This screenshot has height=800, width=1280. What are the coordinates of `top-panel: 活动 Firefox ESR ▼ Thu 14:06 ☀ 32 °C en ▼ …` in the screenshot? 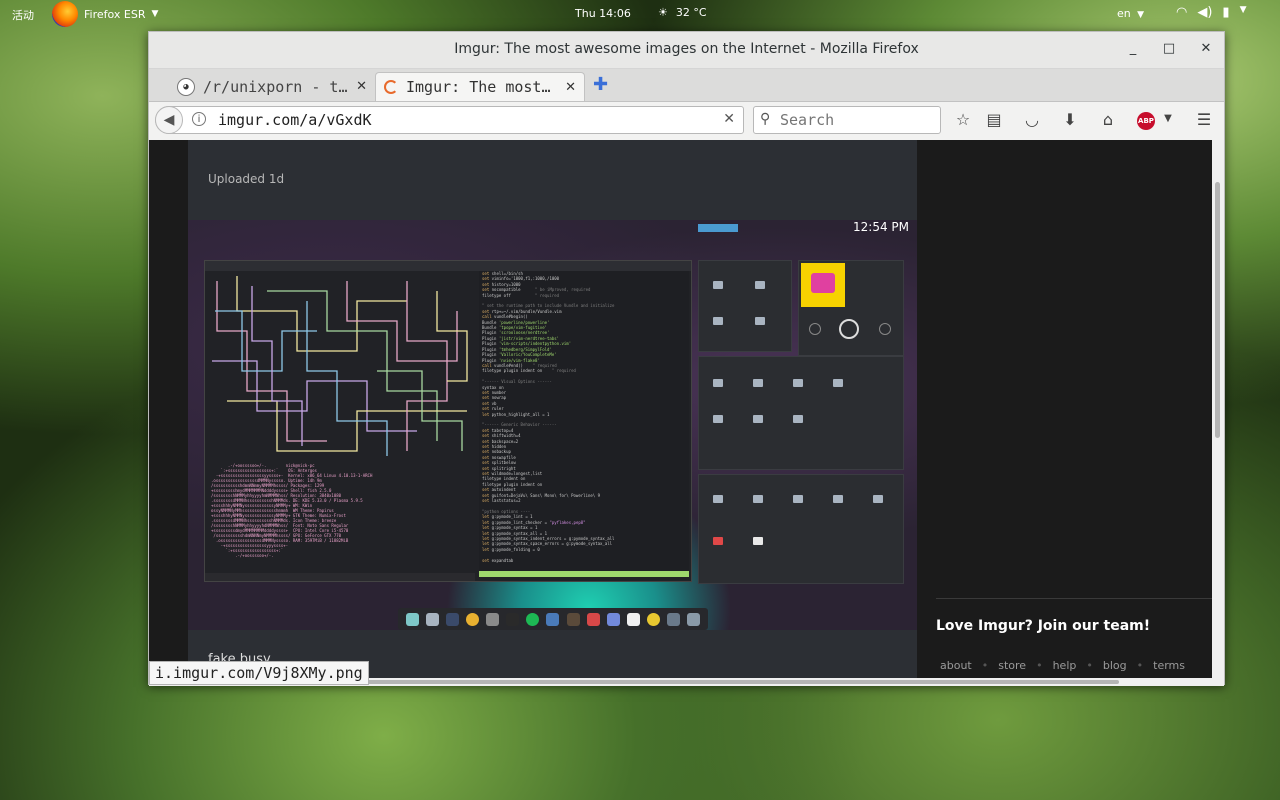 It's located at (640, 14).